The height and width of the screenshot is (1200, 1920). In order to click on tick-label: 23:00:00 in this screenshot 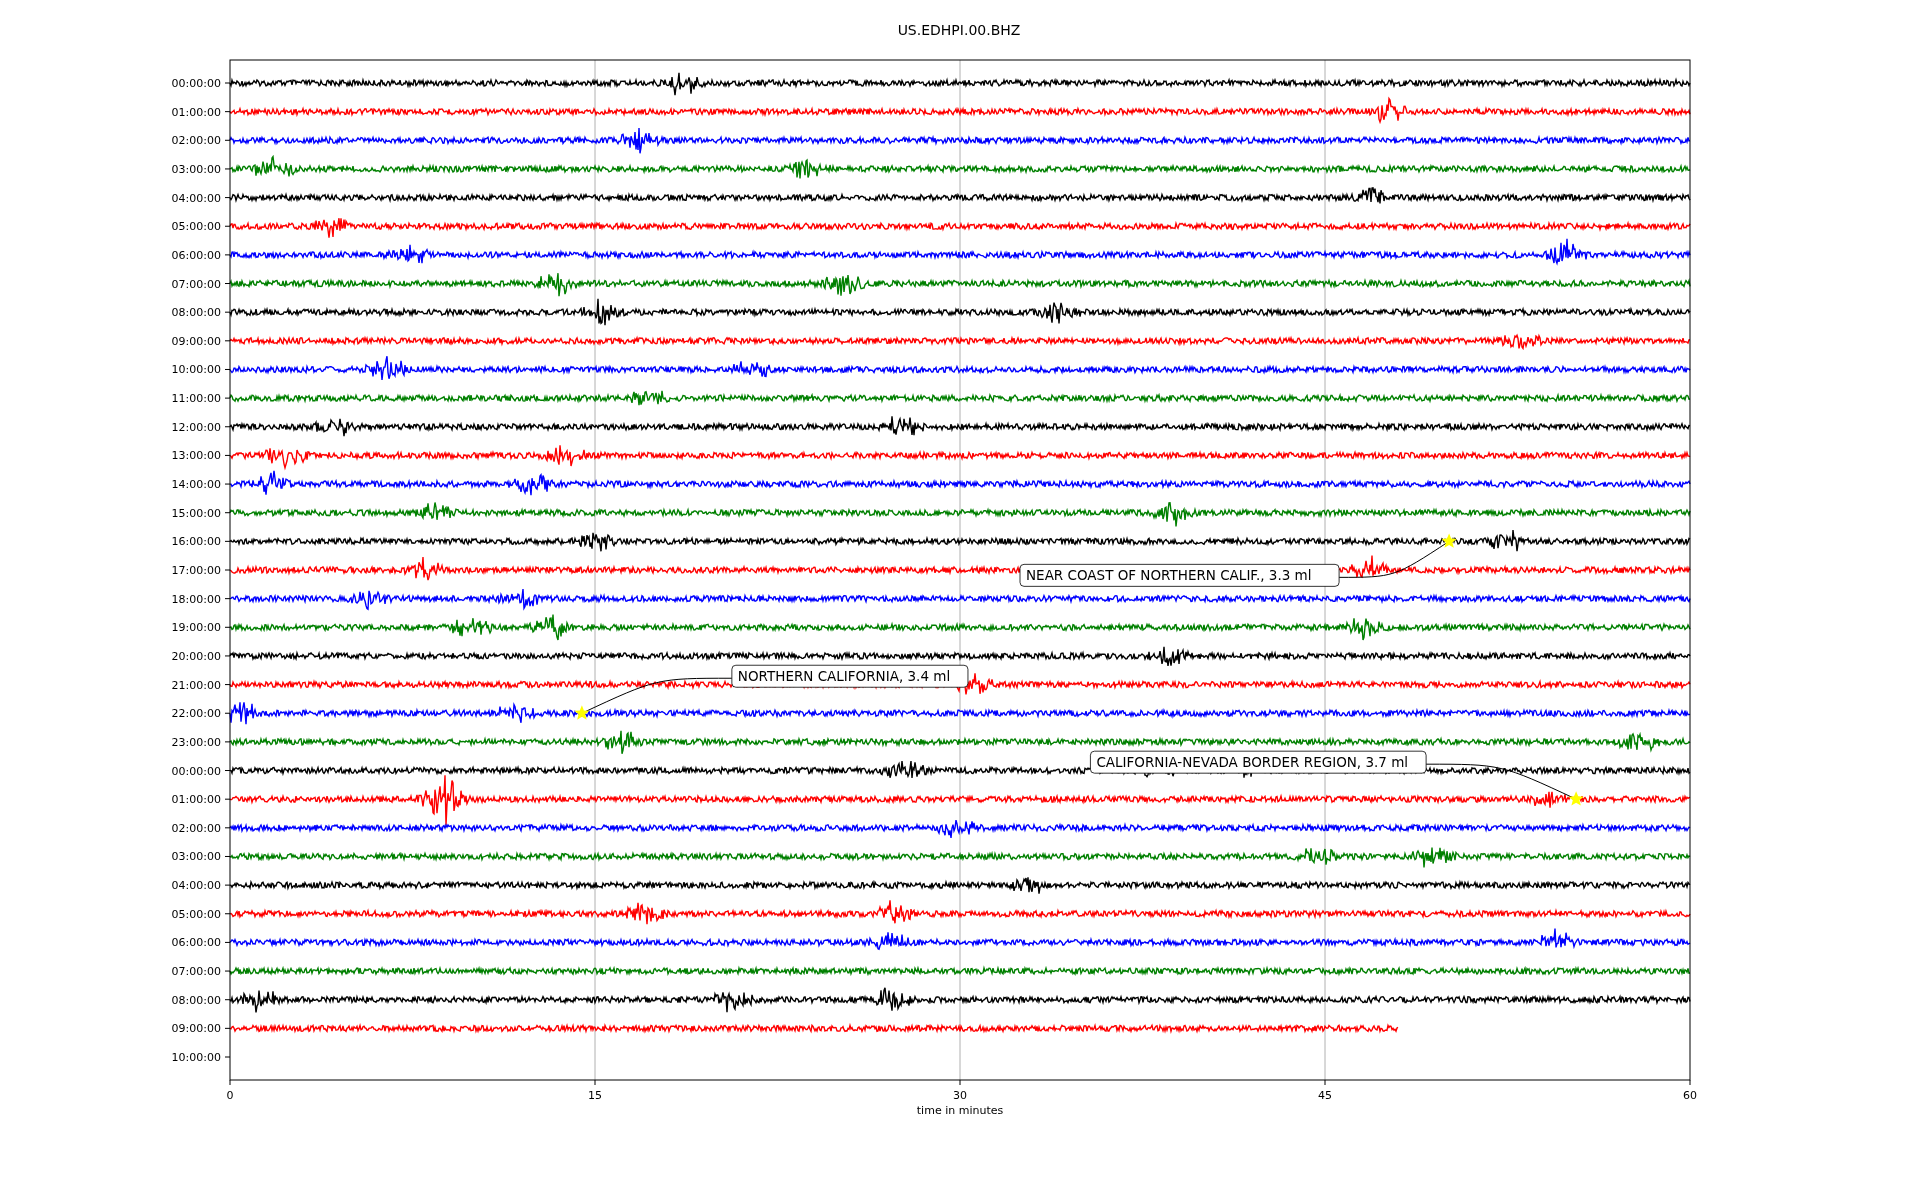, I will do `click(196, 742)`.